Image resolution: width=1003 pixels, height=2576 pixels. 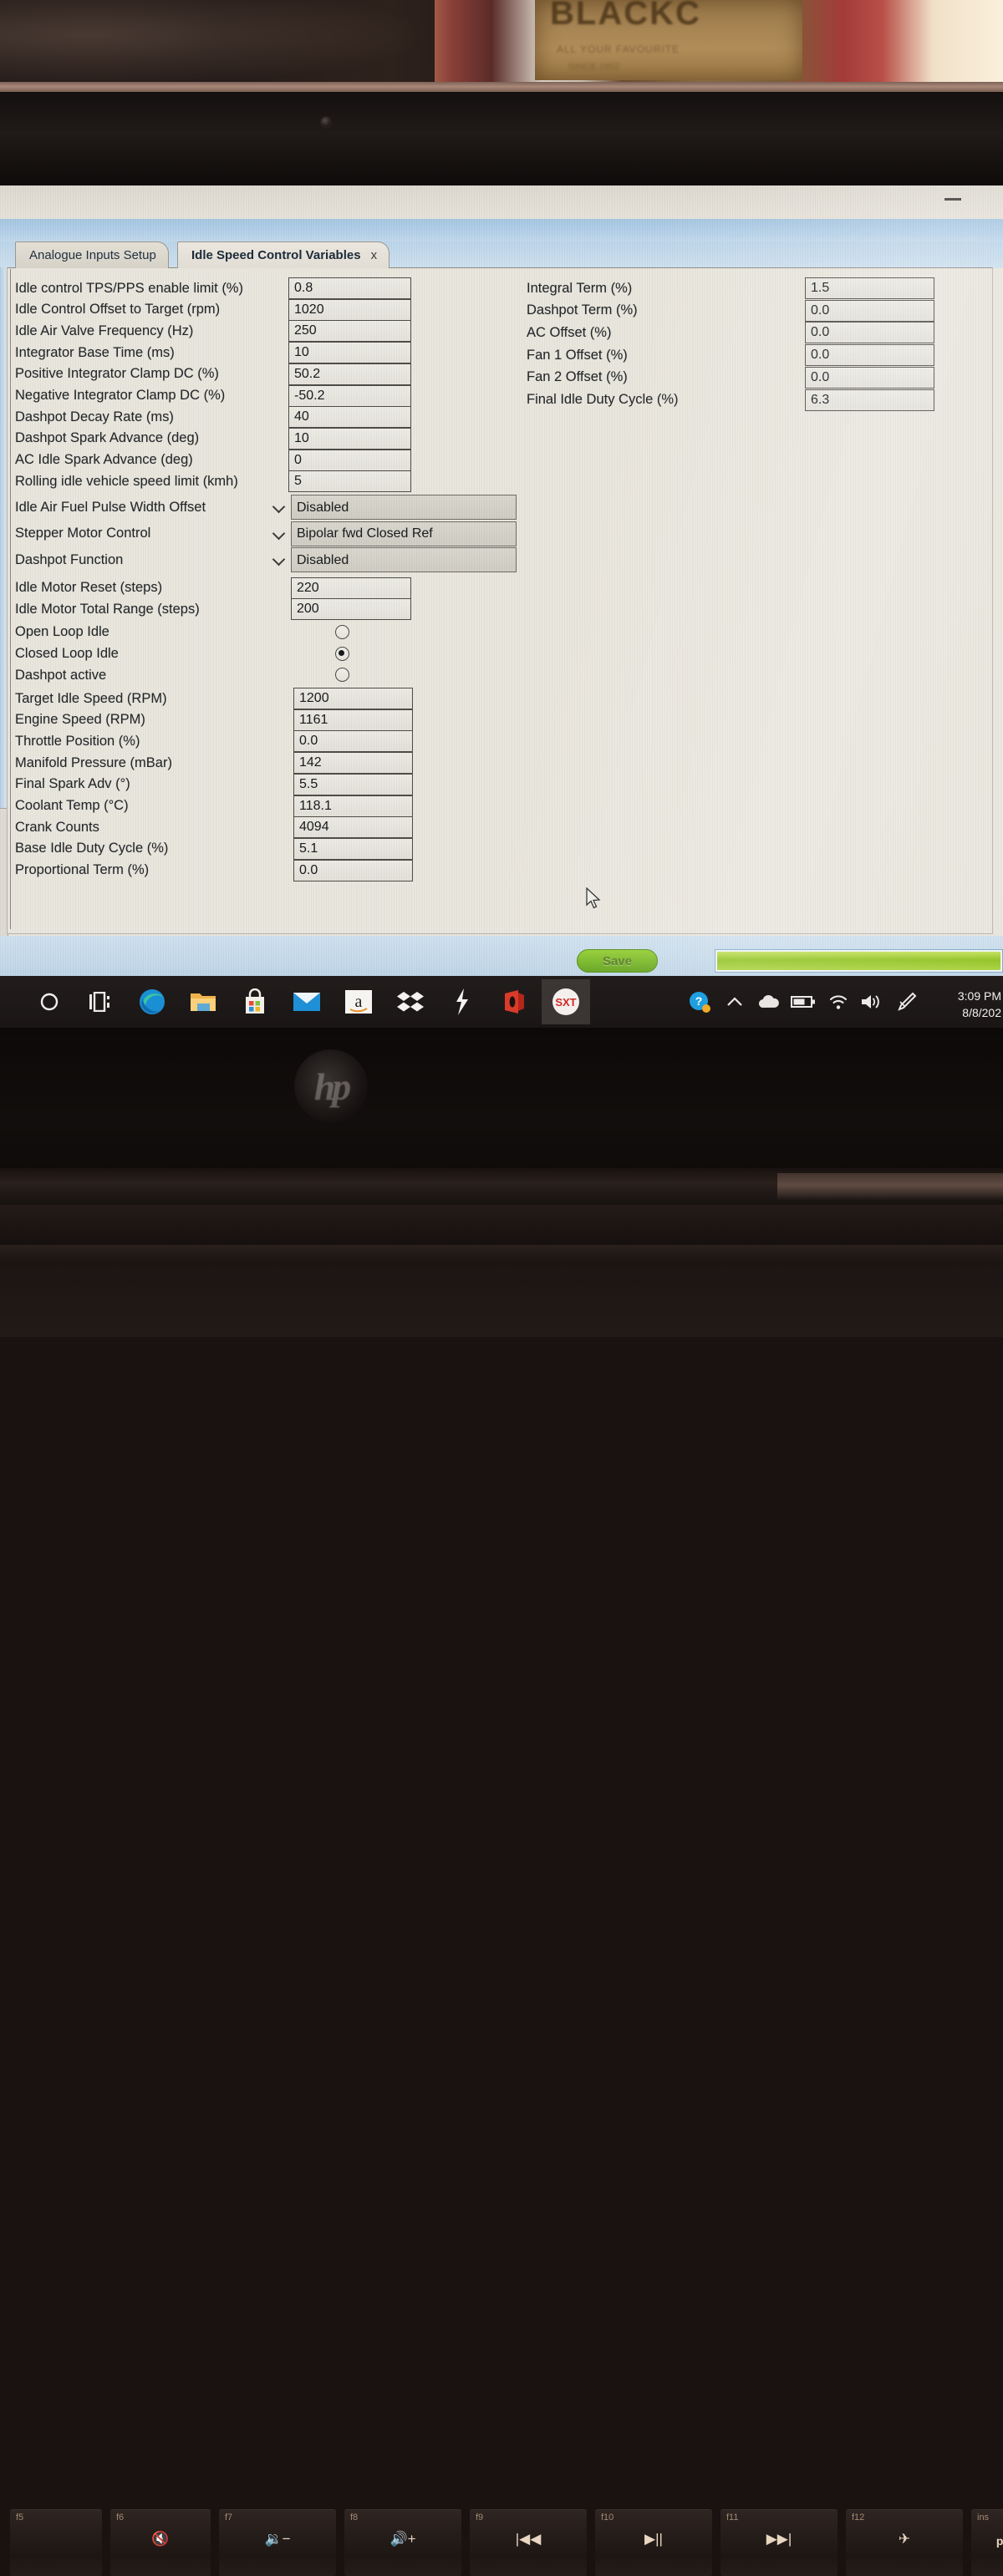 What do you see at coordinates (594, 67) in the screenshot?
I see `background-sign-line3: SINCE 1952` at bounding box center [594, 67].